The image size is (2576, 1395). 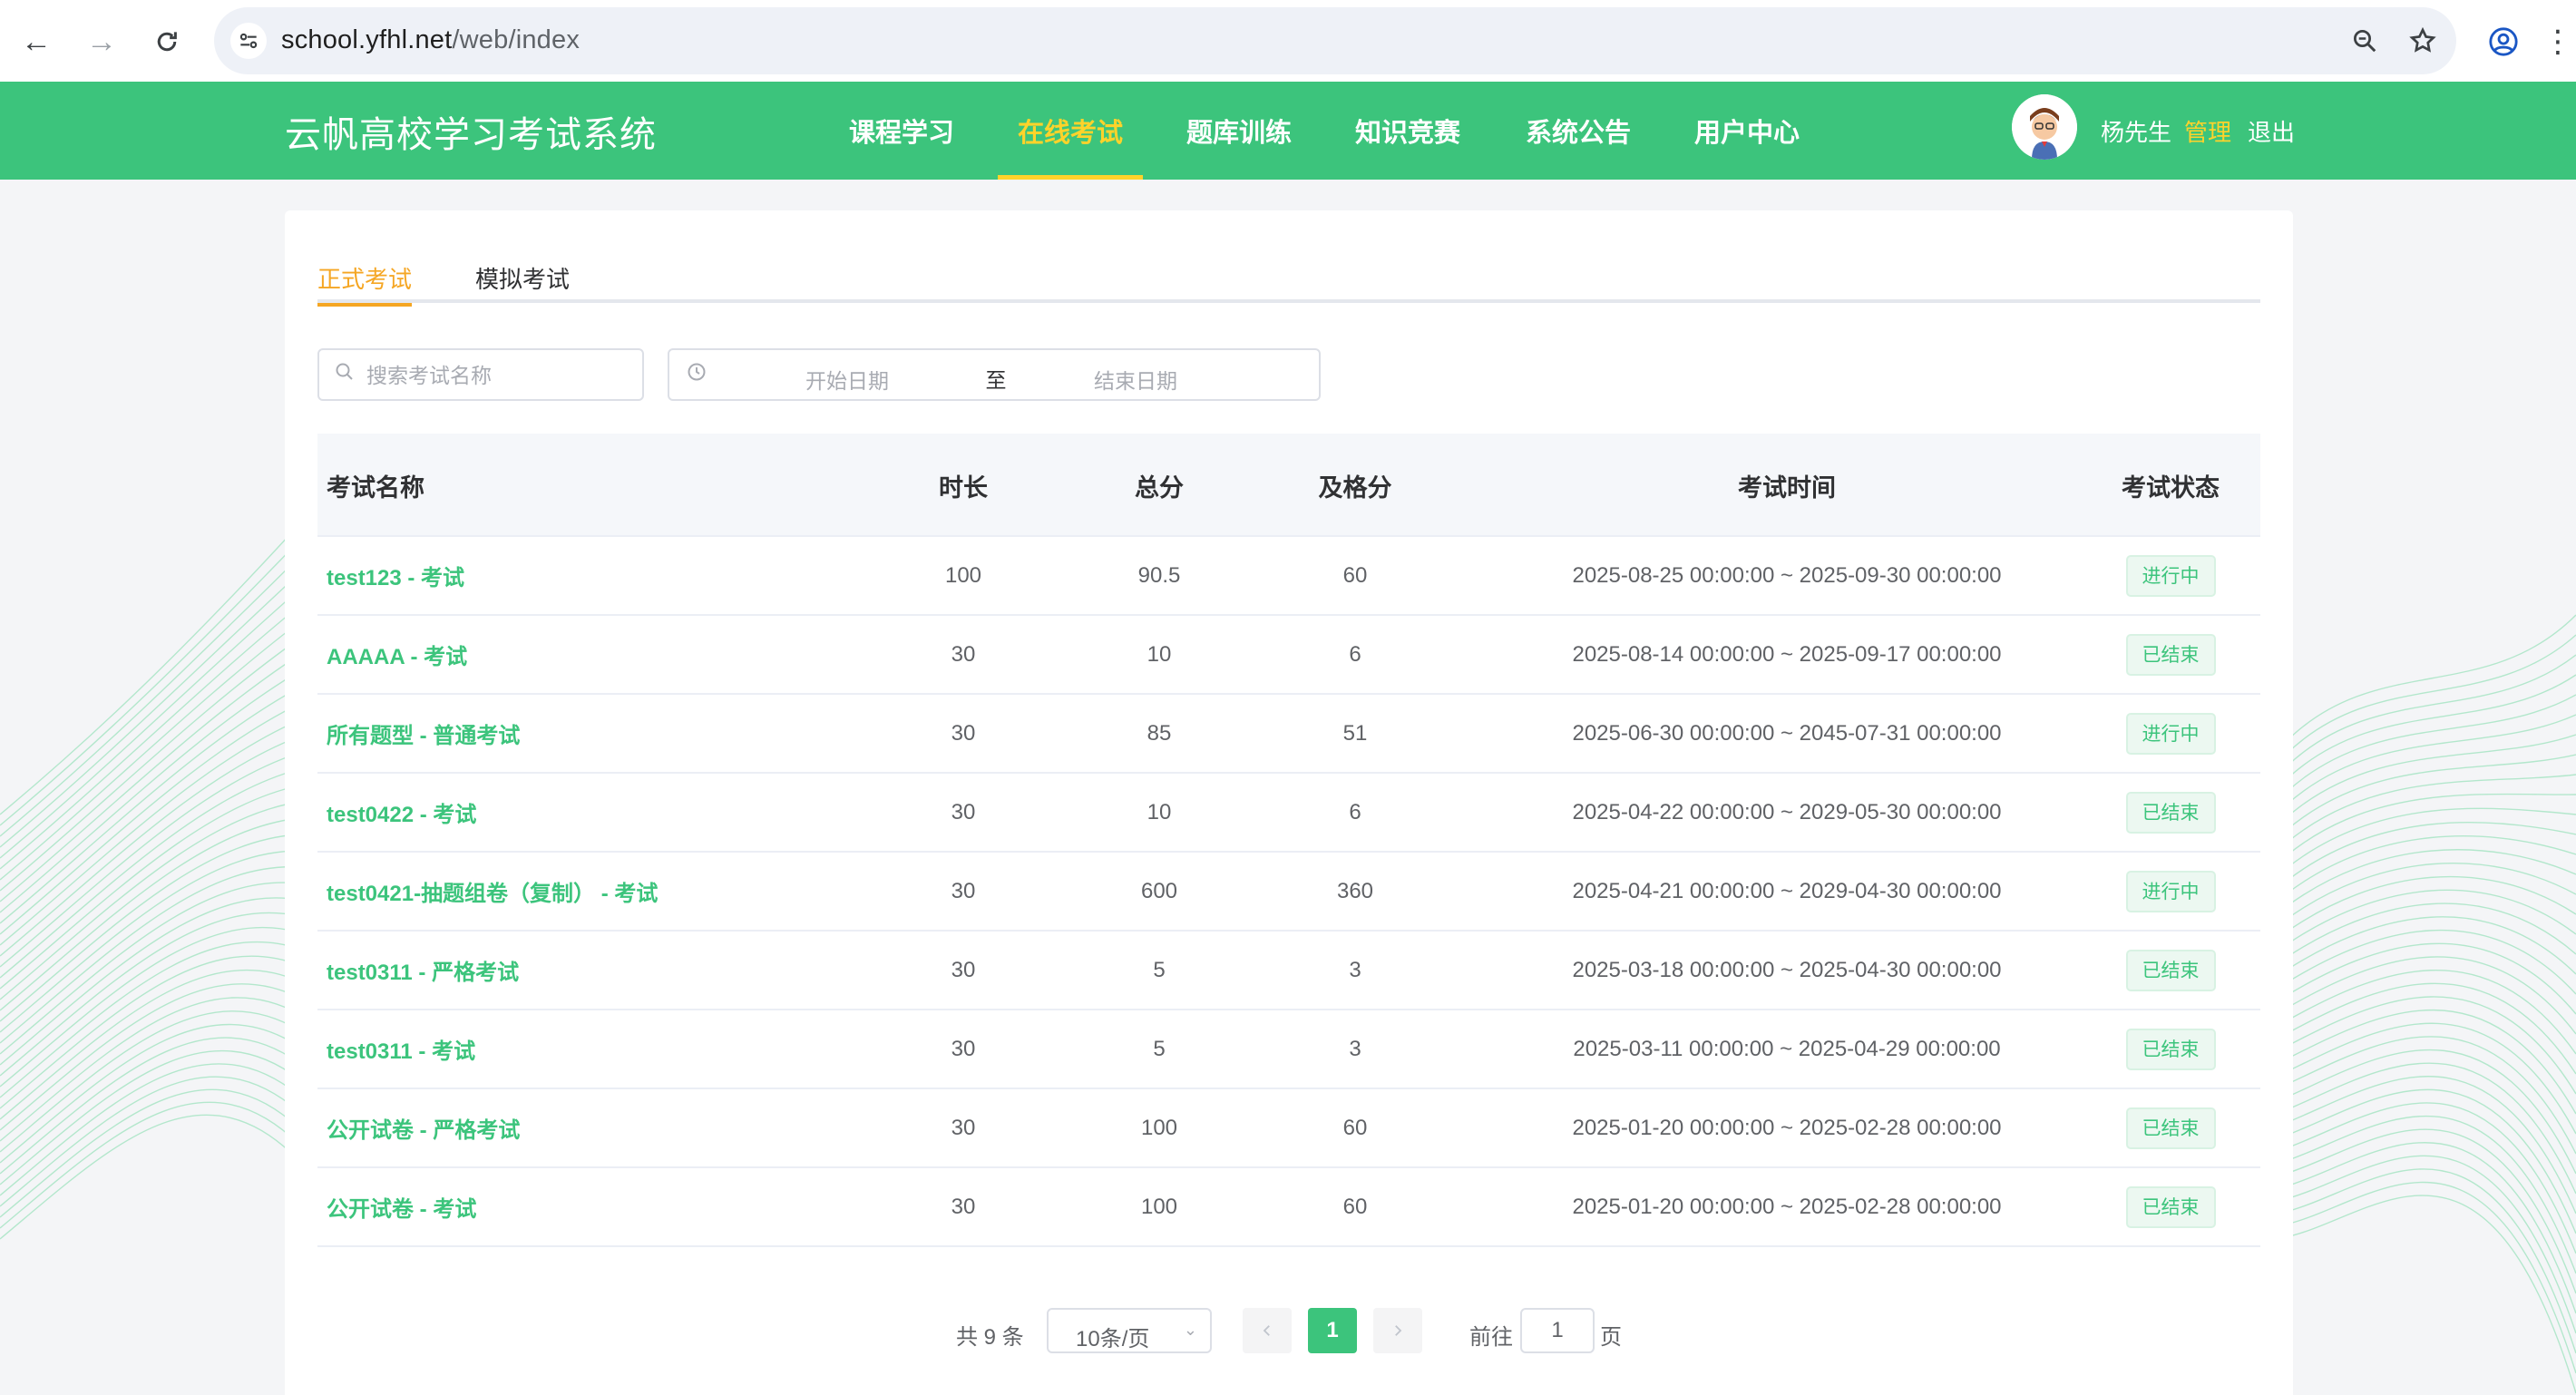 I want to click on site-title: 云帆高校学习考试系统, so click(x=471, y=131).